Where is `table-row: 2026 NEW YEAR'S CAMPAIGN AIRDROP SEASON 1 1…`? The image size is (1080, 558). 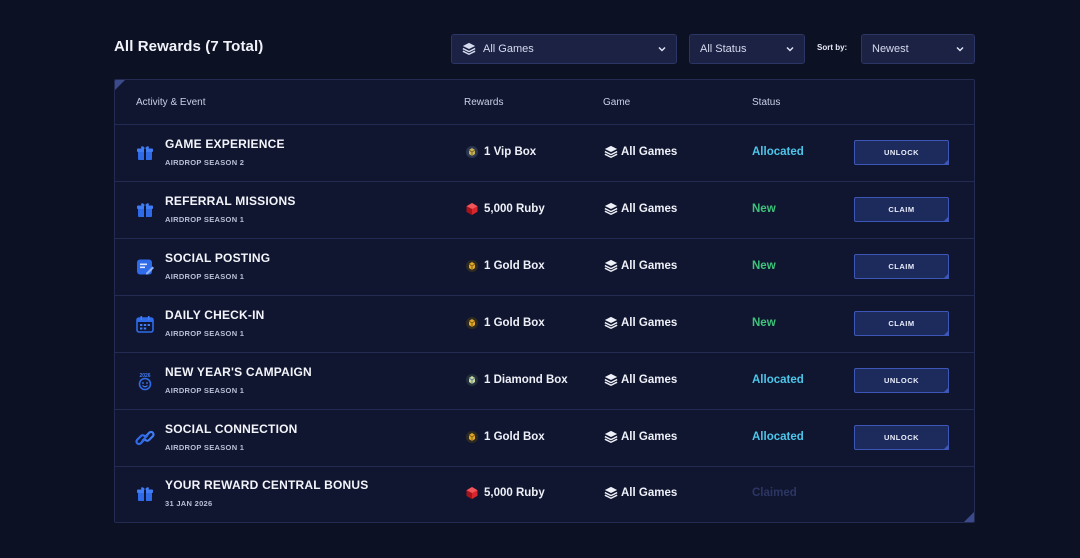
table-row: 2026 NEW YEAR'S CAMPAIGN AIRDROP SEASON 1 1… is located at coordinates (544, 381).